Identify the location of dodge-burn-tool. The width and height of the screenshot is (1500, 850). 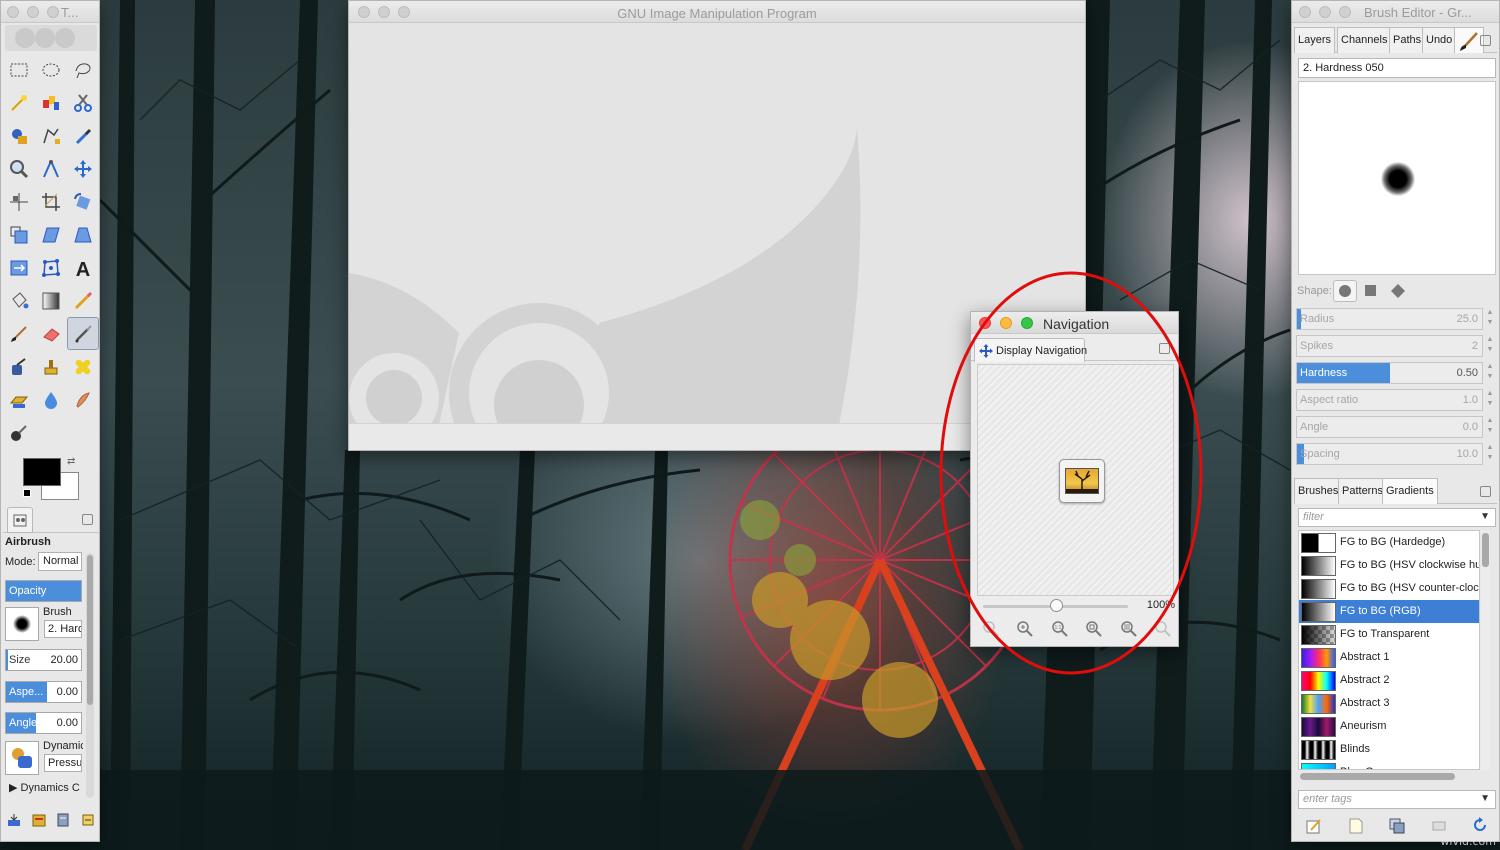
(19, 432).